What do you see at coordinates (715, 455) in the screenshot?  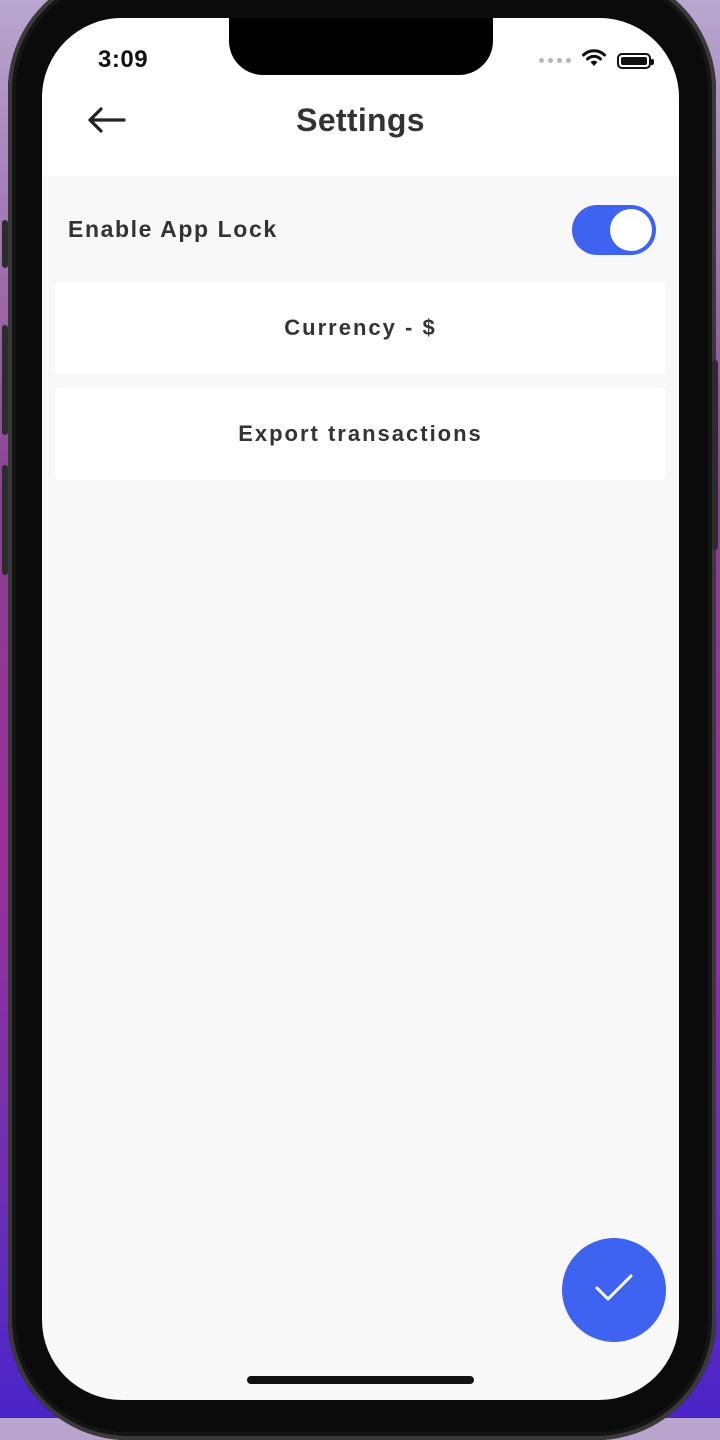 I see `power-button` at bounding box center [715, 455].